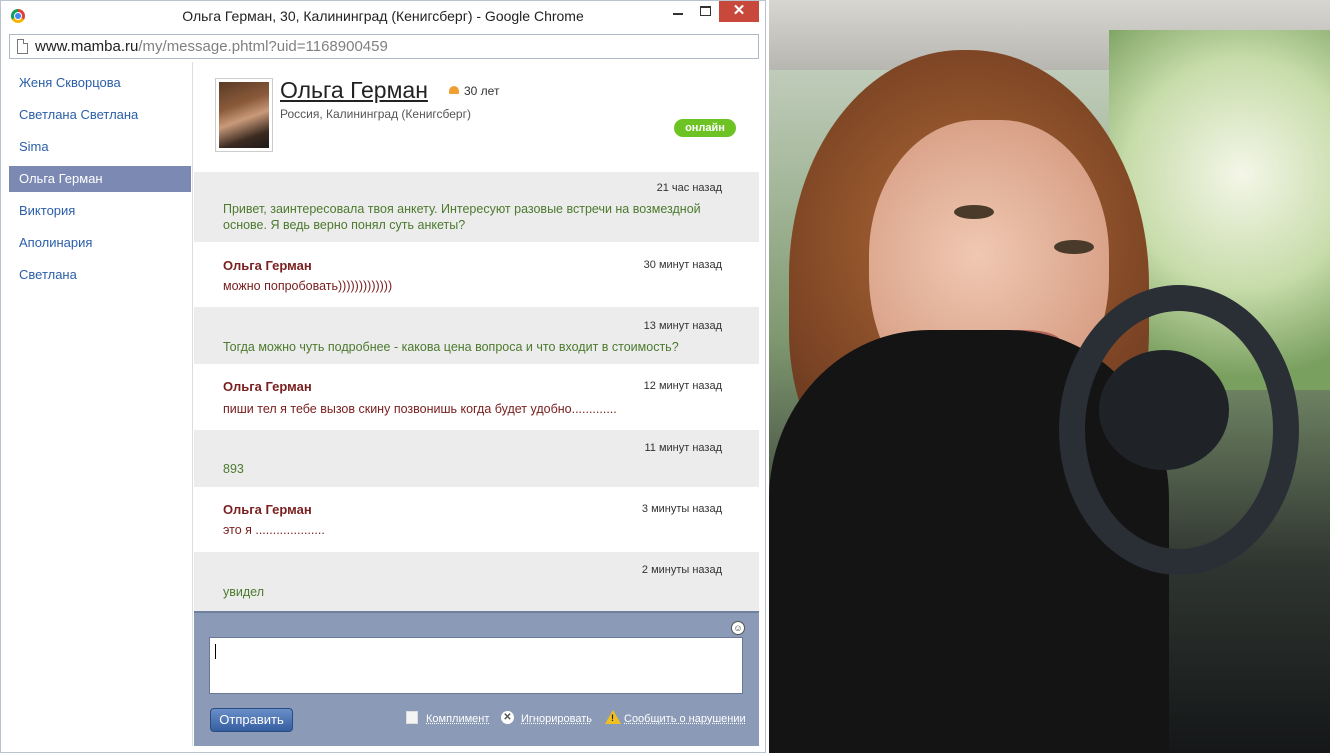 Image resolution: width=1330 pixels, height=753 pixels. I want to click on sidebar-item-contact: Светлана Светлана, so click(100, 115).